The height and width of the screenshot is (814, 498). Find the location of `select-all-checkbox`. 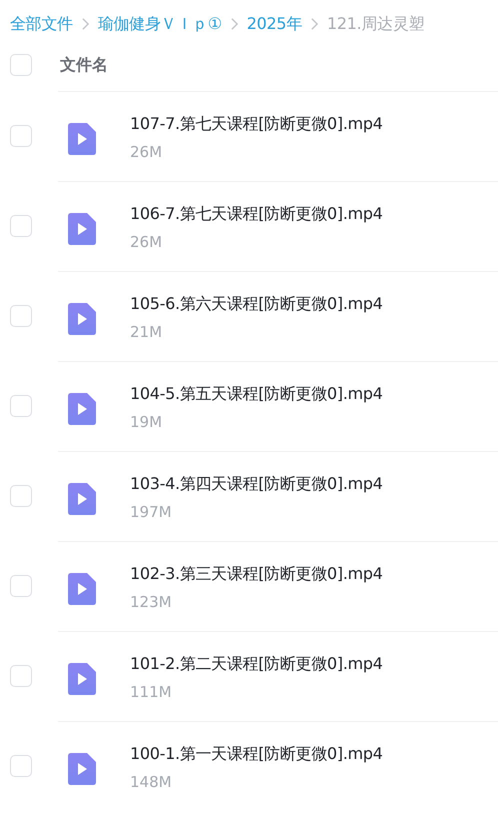

select-all-checkbox is located at coordinates (21, 65).